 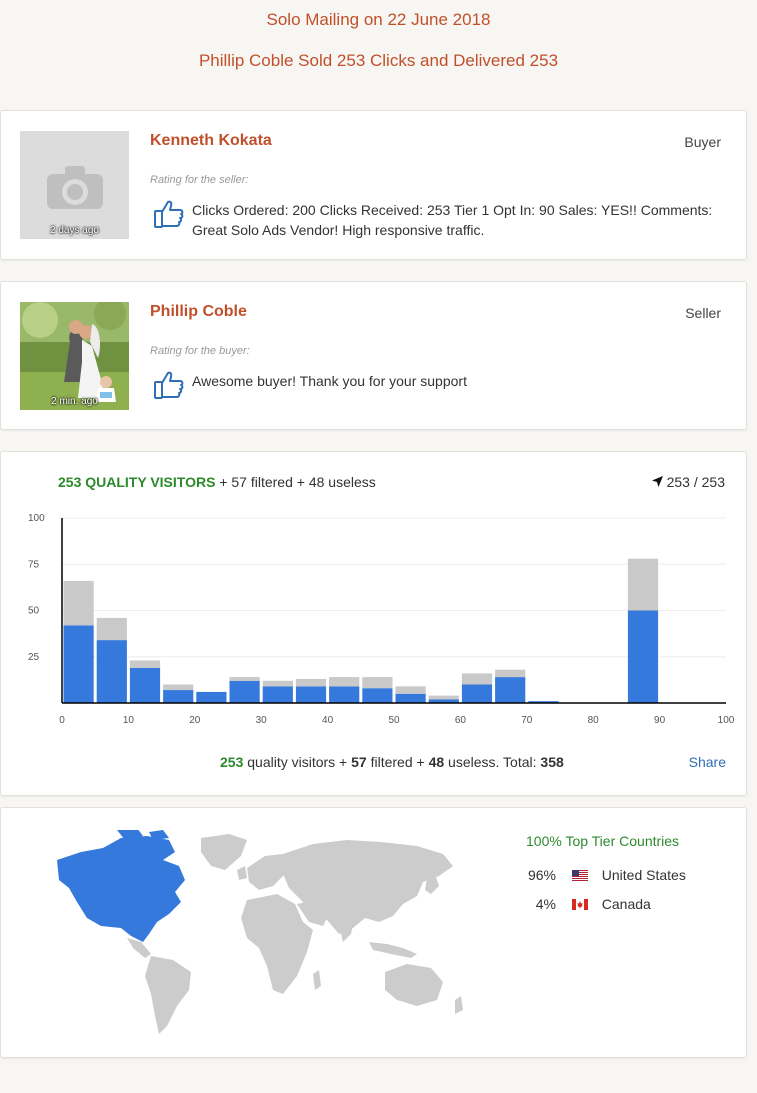 What do you see at coordinates (657, 481) in the screenshot?
I see `navigation-arrow-icon` at bounding box center [657, 481].